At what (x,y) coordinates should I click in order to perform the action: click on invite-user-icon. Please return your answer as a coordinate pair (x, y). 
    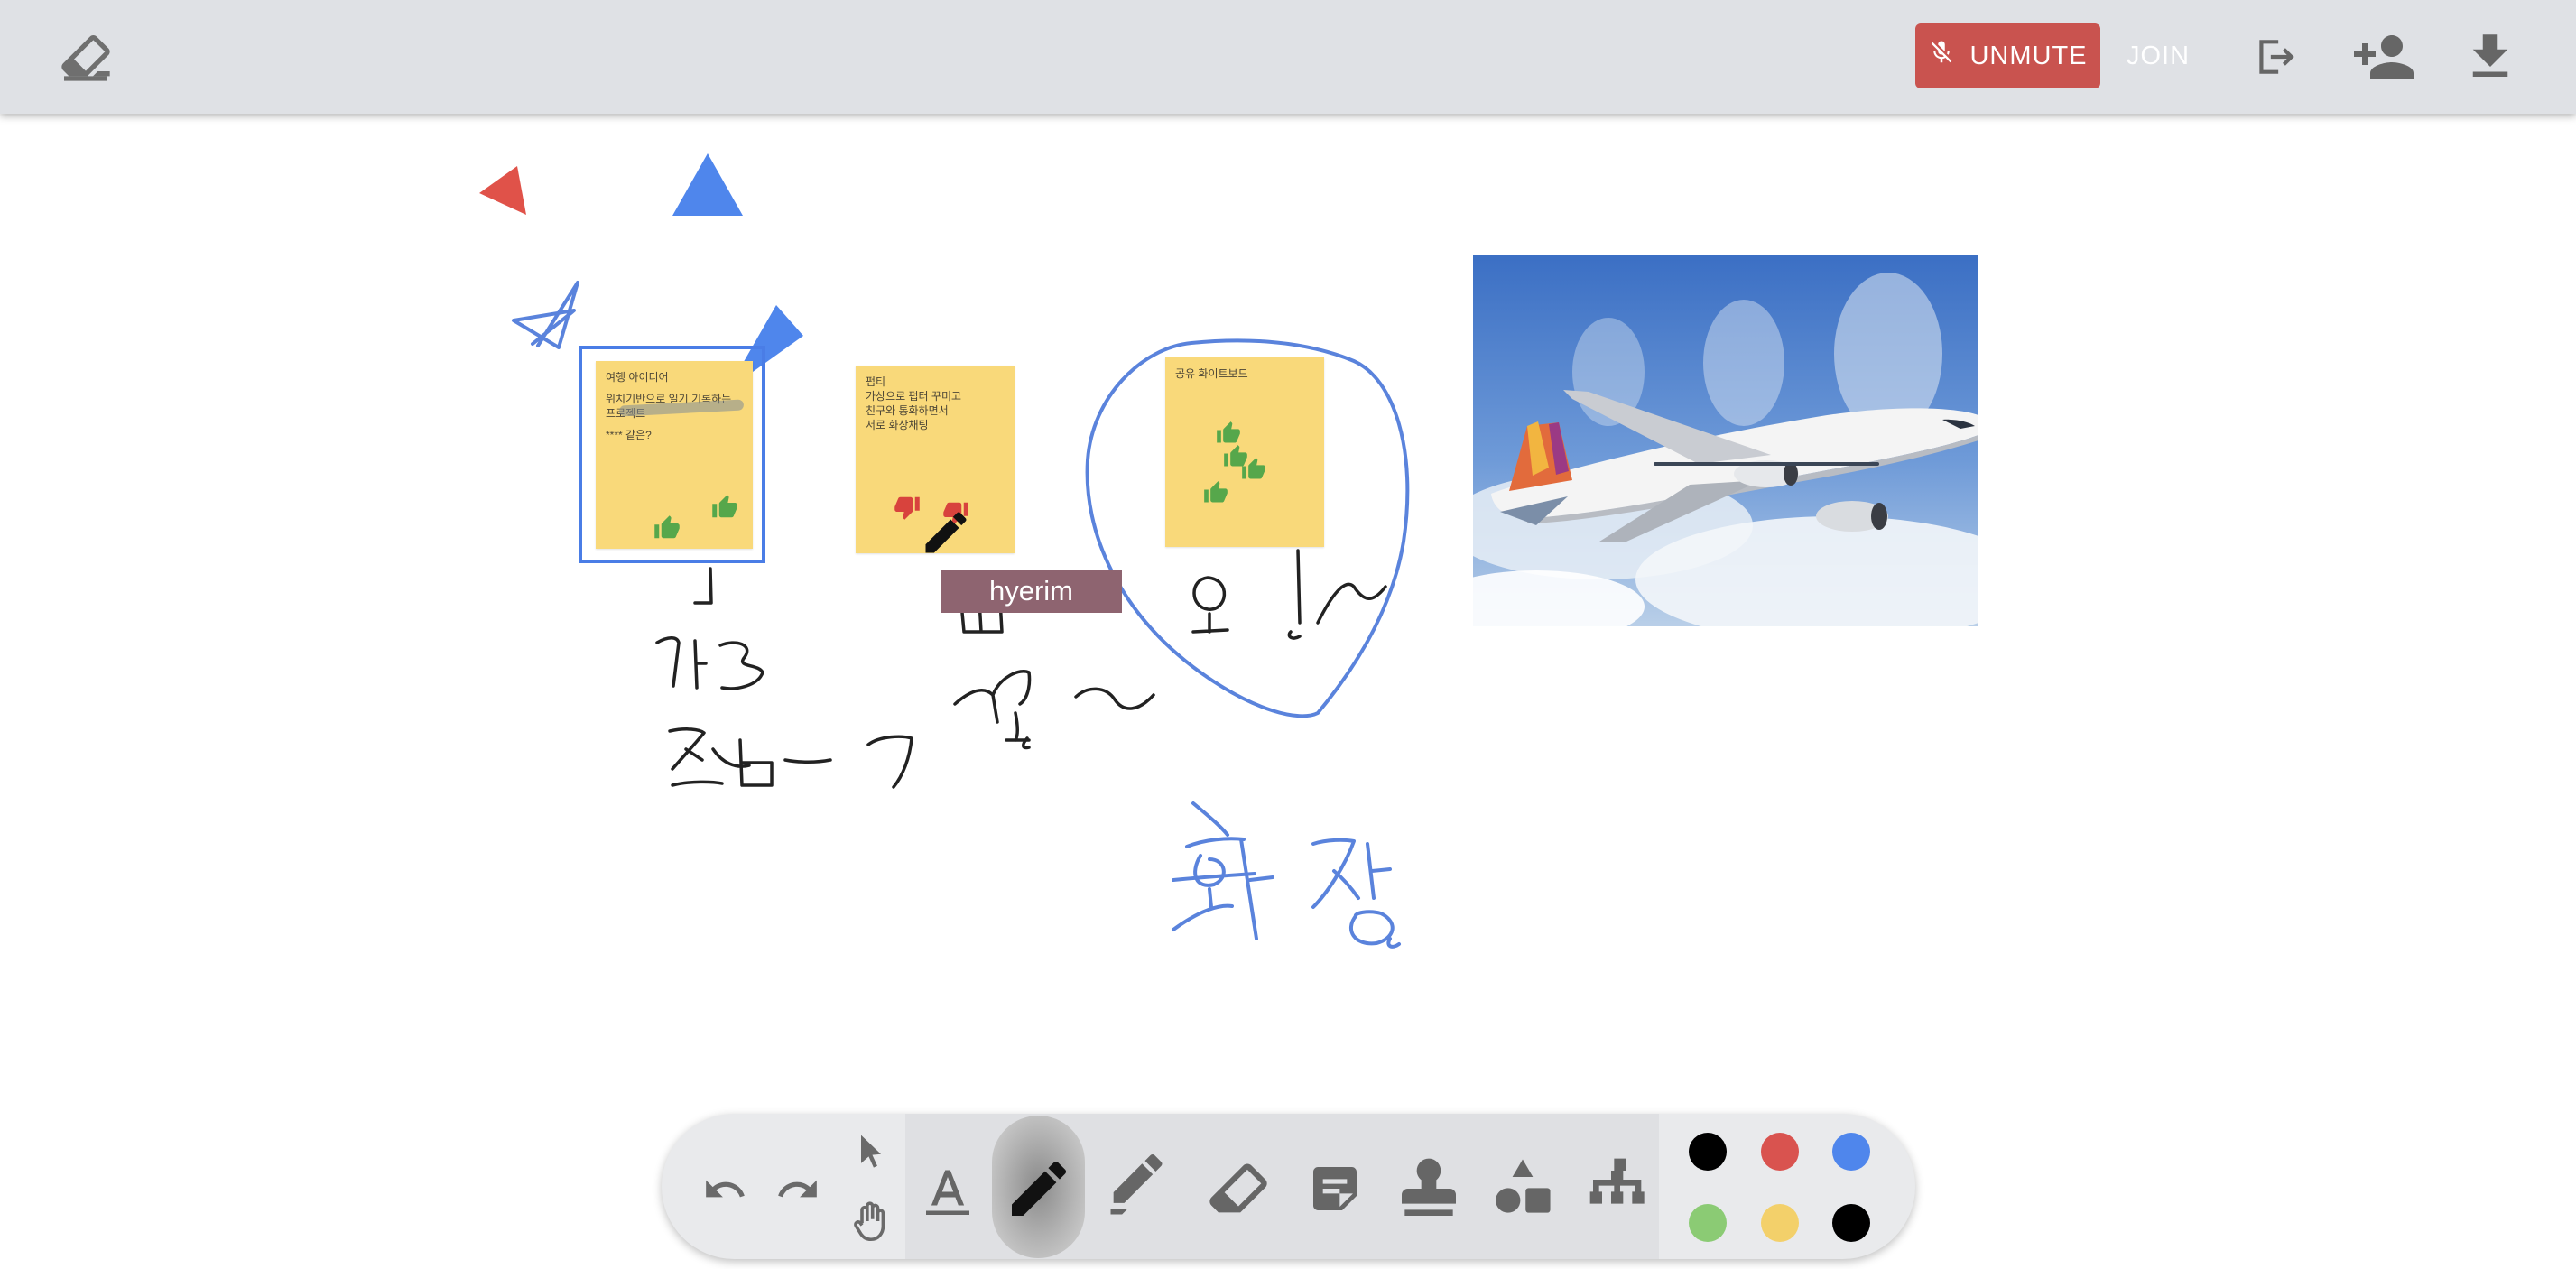
    Looking at the image, I should click on (2384, 56).